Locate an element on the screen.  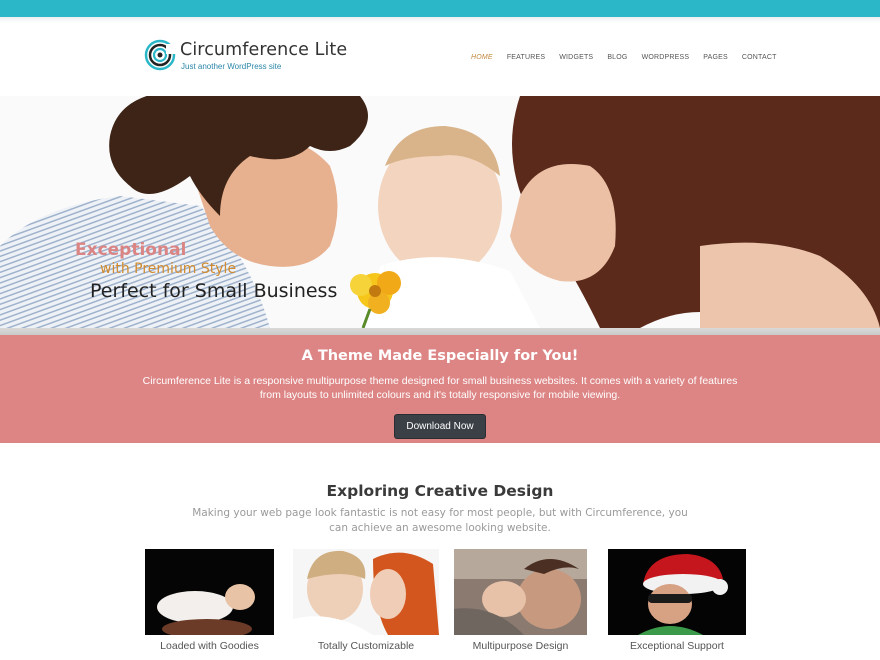
feature-label: Exceptional Support is located at coordinates (677, 646).